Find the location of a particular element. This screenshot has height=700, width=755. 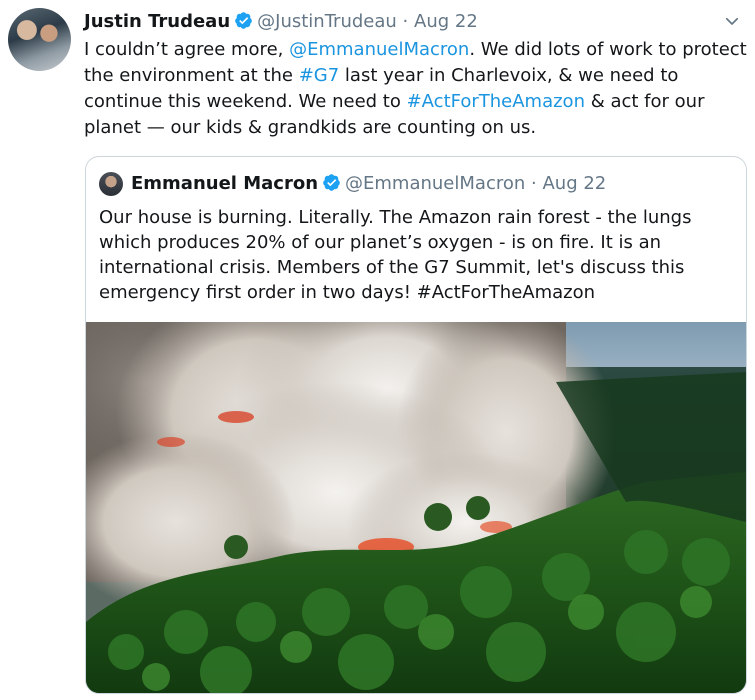

quoted-header: Emmanuel Macron @EmmanuelMacron · Aug 22 is located at coordinates (368, 184).